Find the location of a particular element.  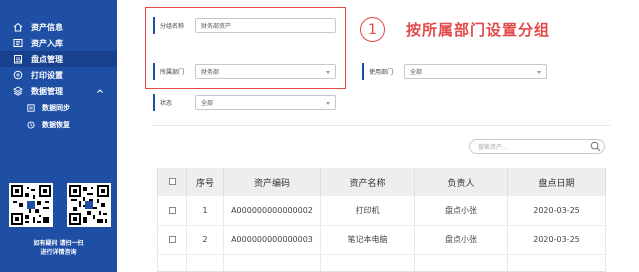

sidebar-item-label: 数据同步 is located at coordinates (56, 107).